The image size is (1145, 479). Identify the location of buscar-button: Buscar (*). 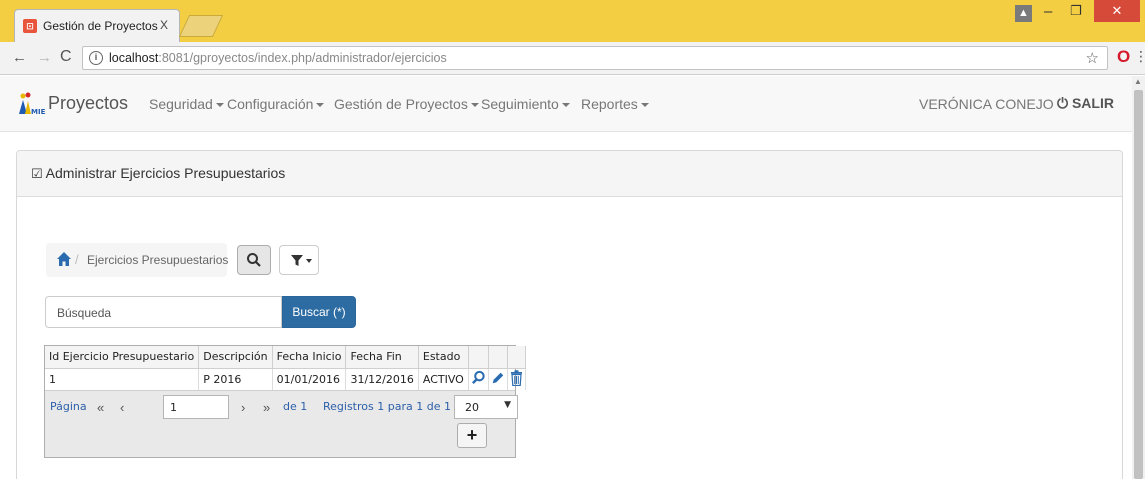
(319, 312).